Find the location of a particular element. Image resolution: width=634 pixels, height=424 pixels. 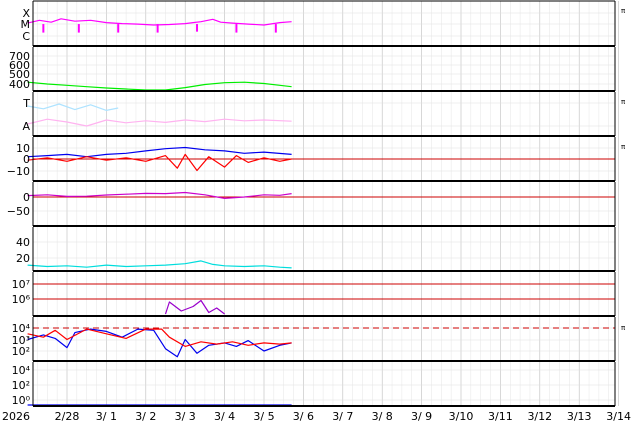

x-tick-label: 3/10 is located at coordinates (461, 416).